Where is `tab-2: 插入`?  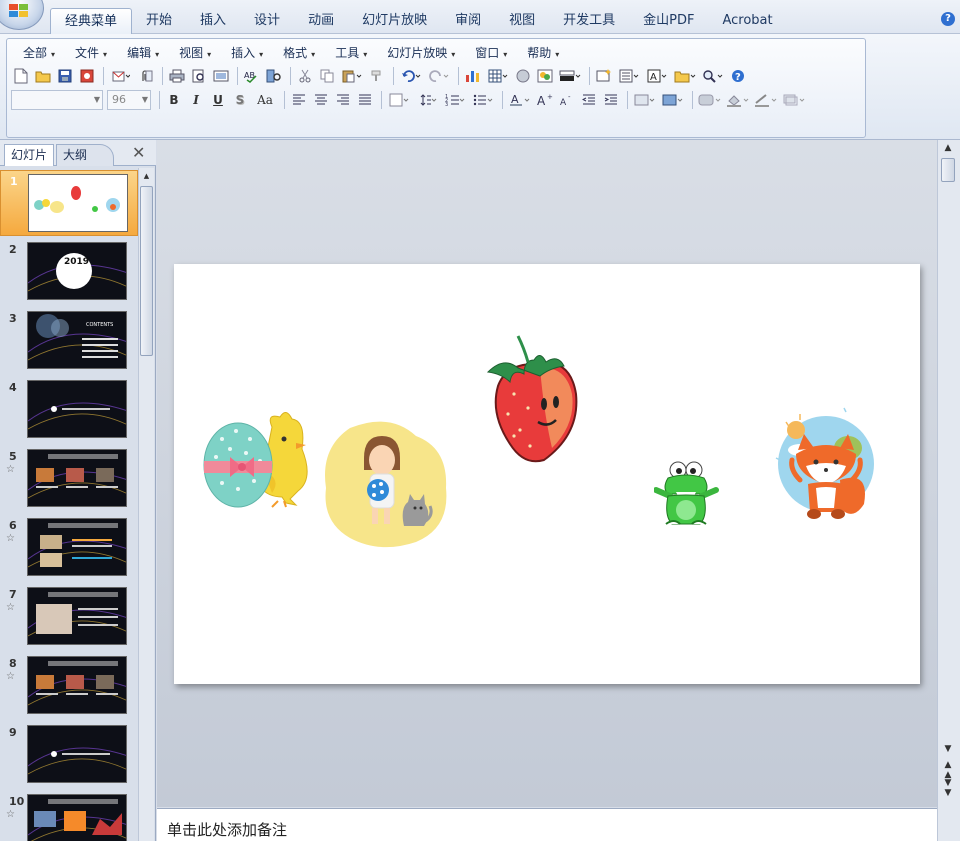 tab-2: 插入 is located at coordinates (213, 21).